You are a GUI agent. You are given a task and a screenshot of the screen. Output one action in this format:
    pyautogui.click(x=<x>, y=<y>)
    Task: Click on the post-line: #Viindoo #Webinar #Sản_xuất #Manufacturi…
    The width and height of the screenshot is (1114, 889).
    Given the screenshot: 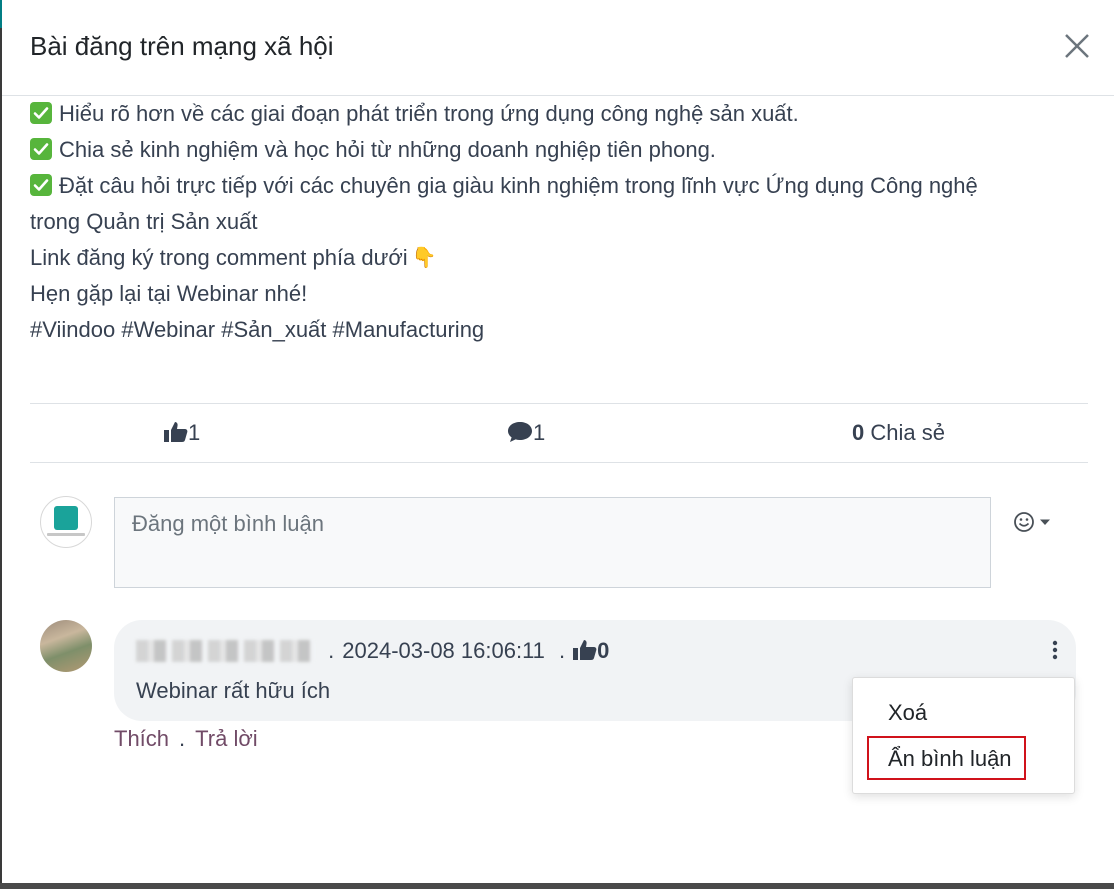 What is the action you would take?
    pyautogui.click(x=555, y=330)
    